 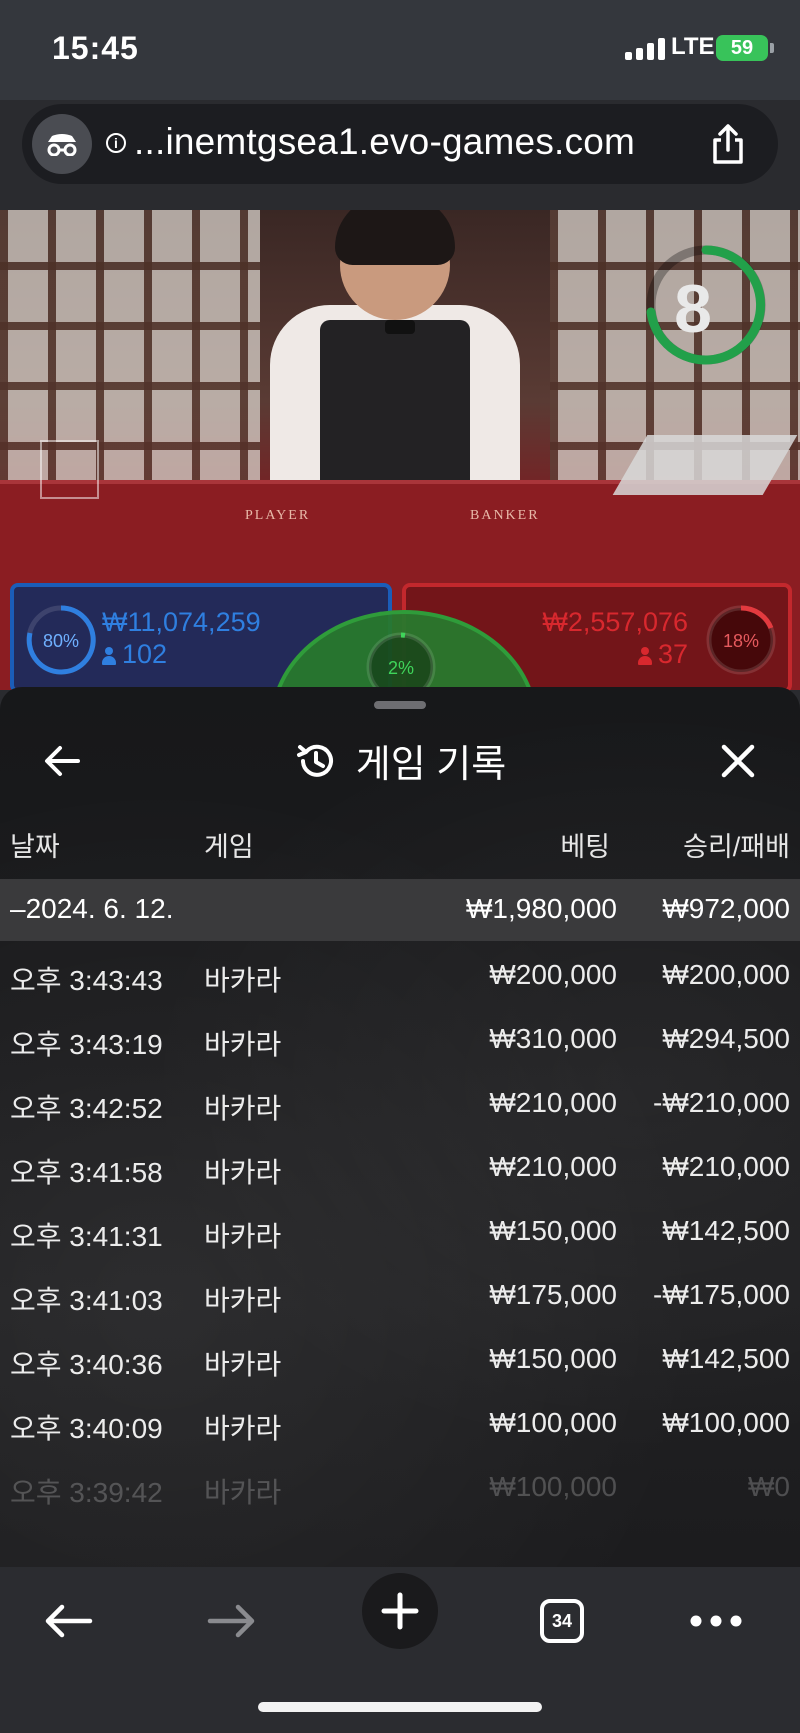 What do you see at coordinates (672, 654) in the screenshot?
I see `banker-count-value: 37` at bounding box center [672, 654].